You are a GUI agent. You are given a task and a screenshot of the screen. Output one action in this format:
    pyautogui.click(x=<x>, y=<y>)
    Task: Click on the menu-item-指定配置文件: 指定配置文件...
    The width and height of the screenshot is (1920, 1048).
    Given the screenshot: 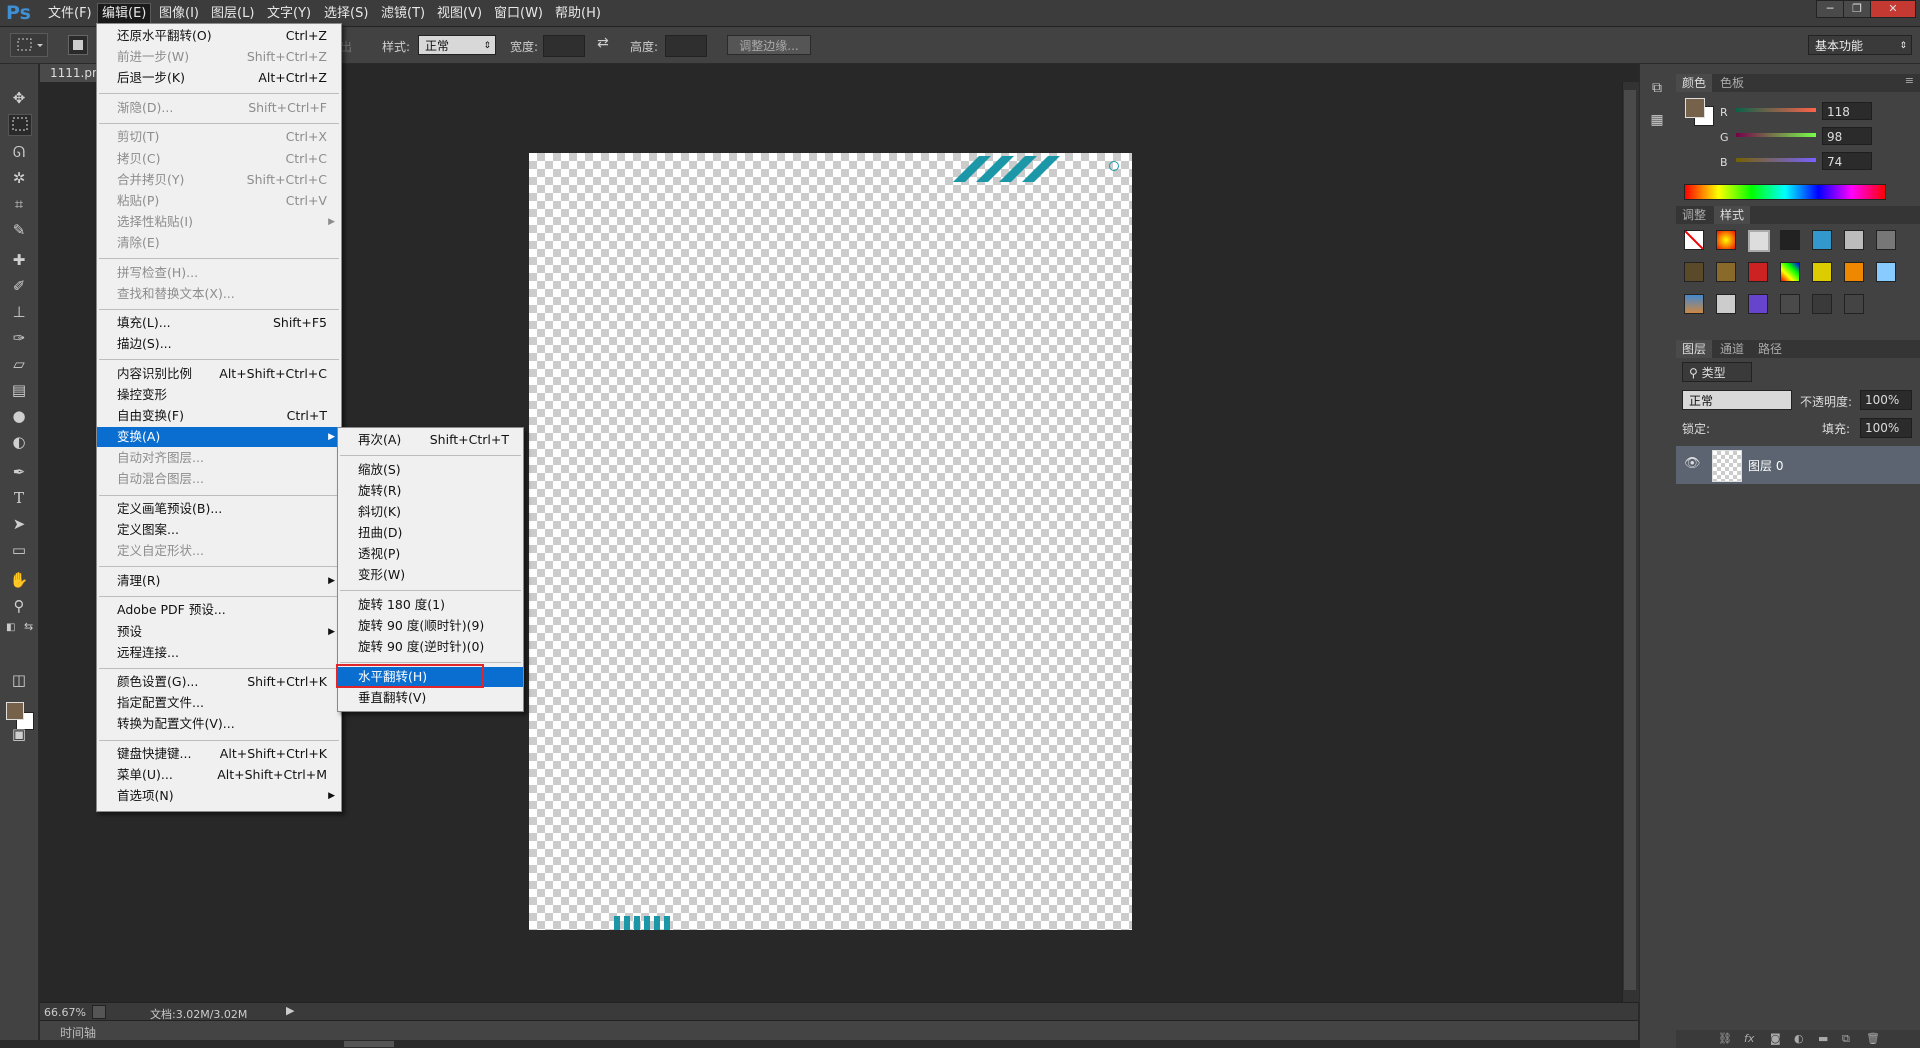 What is the action you would take?
    pyautogui.click(x=219, y=703)
    